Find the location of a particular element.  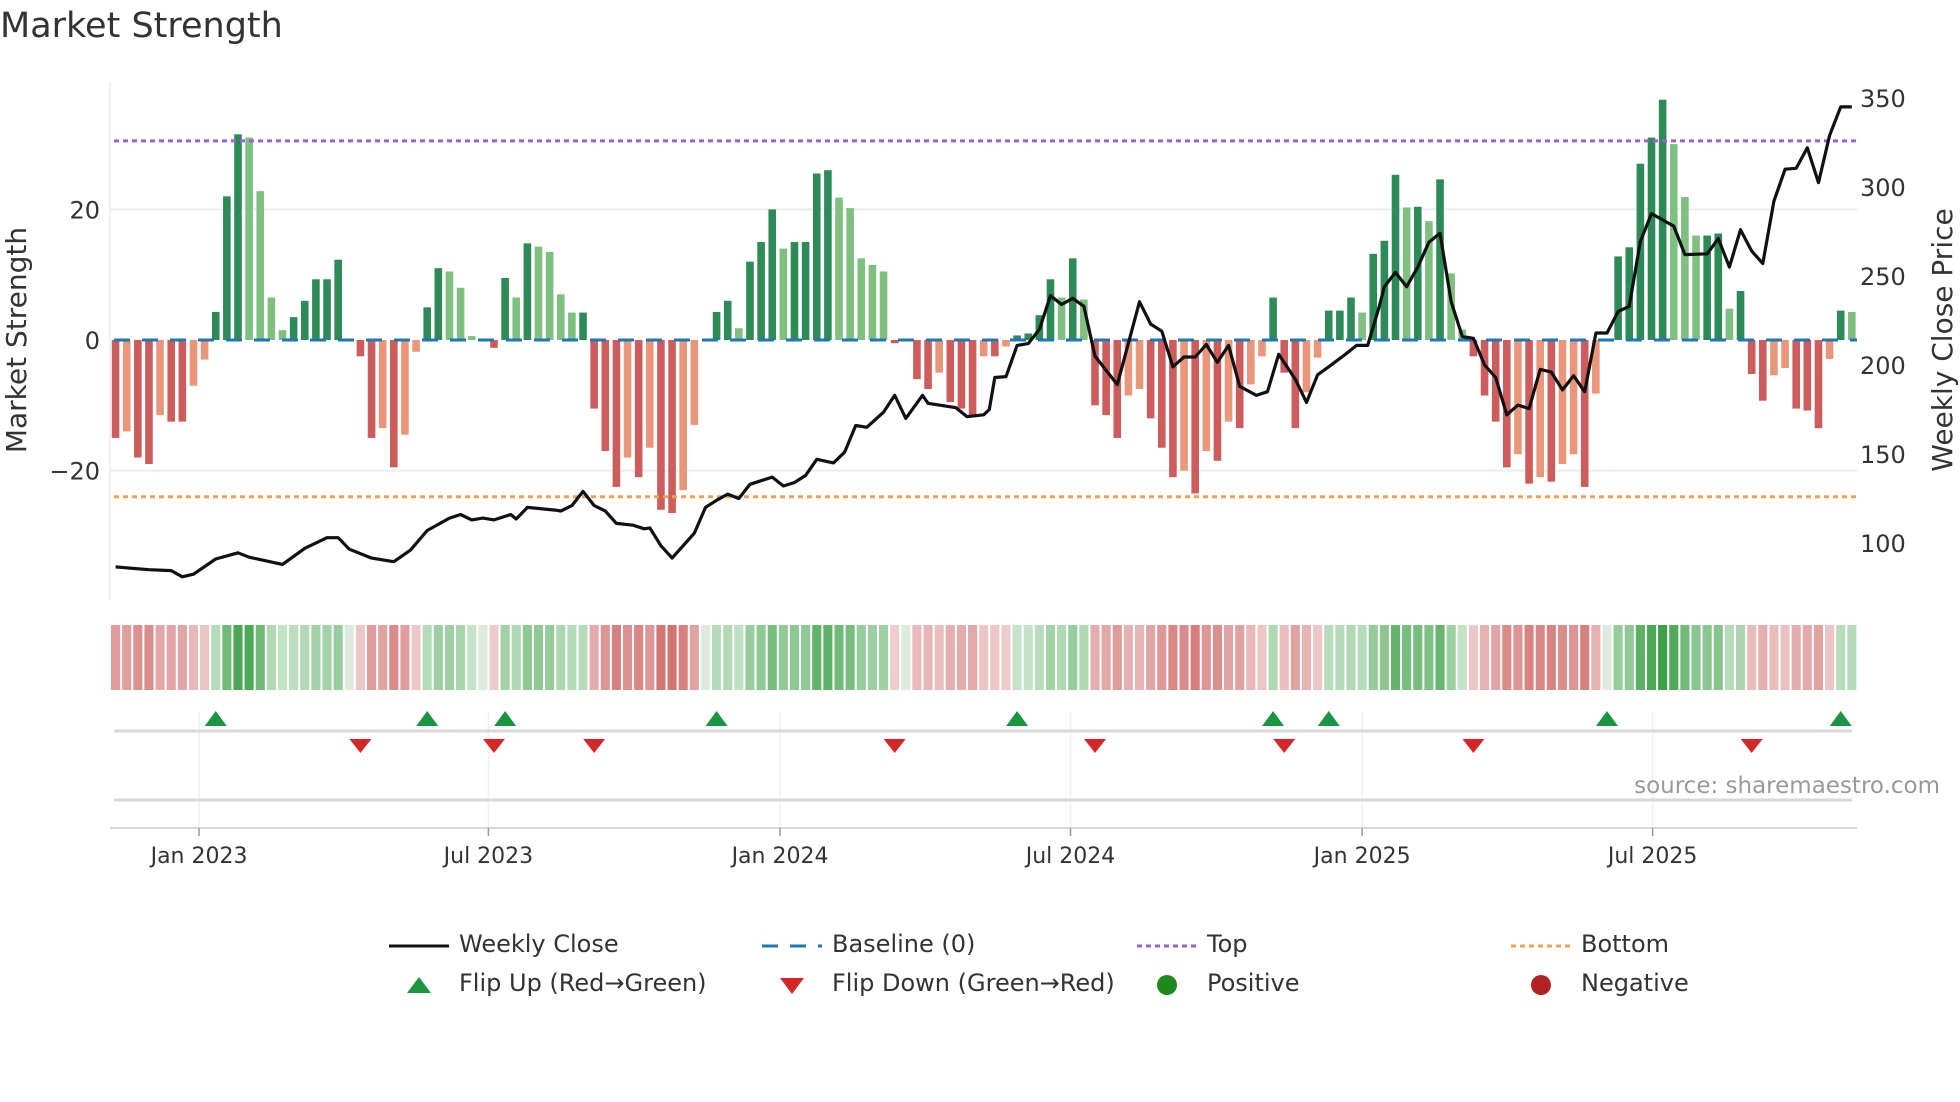

source-credit: source: sharemaestro.com is located at coordinates (1787, 786).